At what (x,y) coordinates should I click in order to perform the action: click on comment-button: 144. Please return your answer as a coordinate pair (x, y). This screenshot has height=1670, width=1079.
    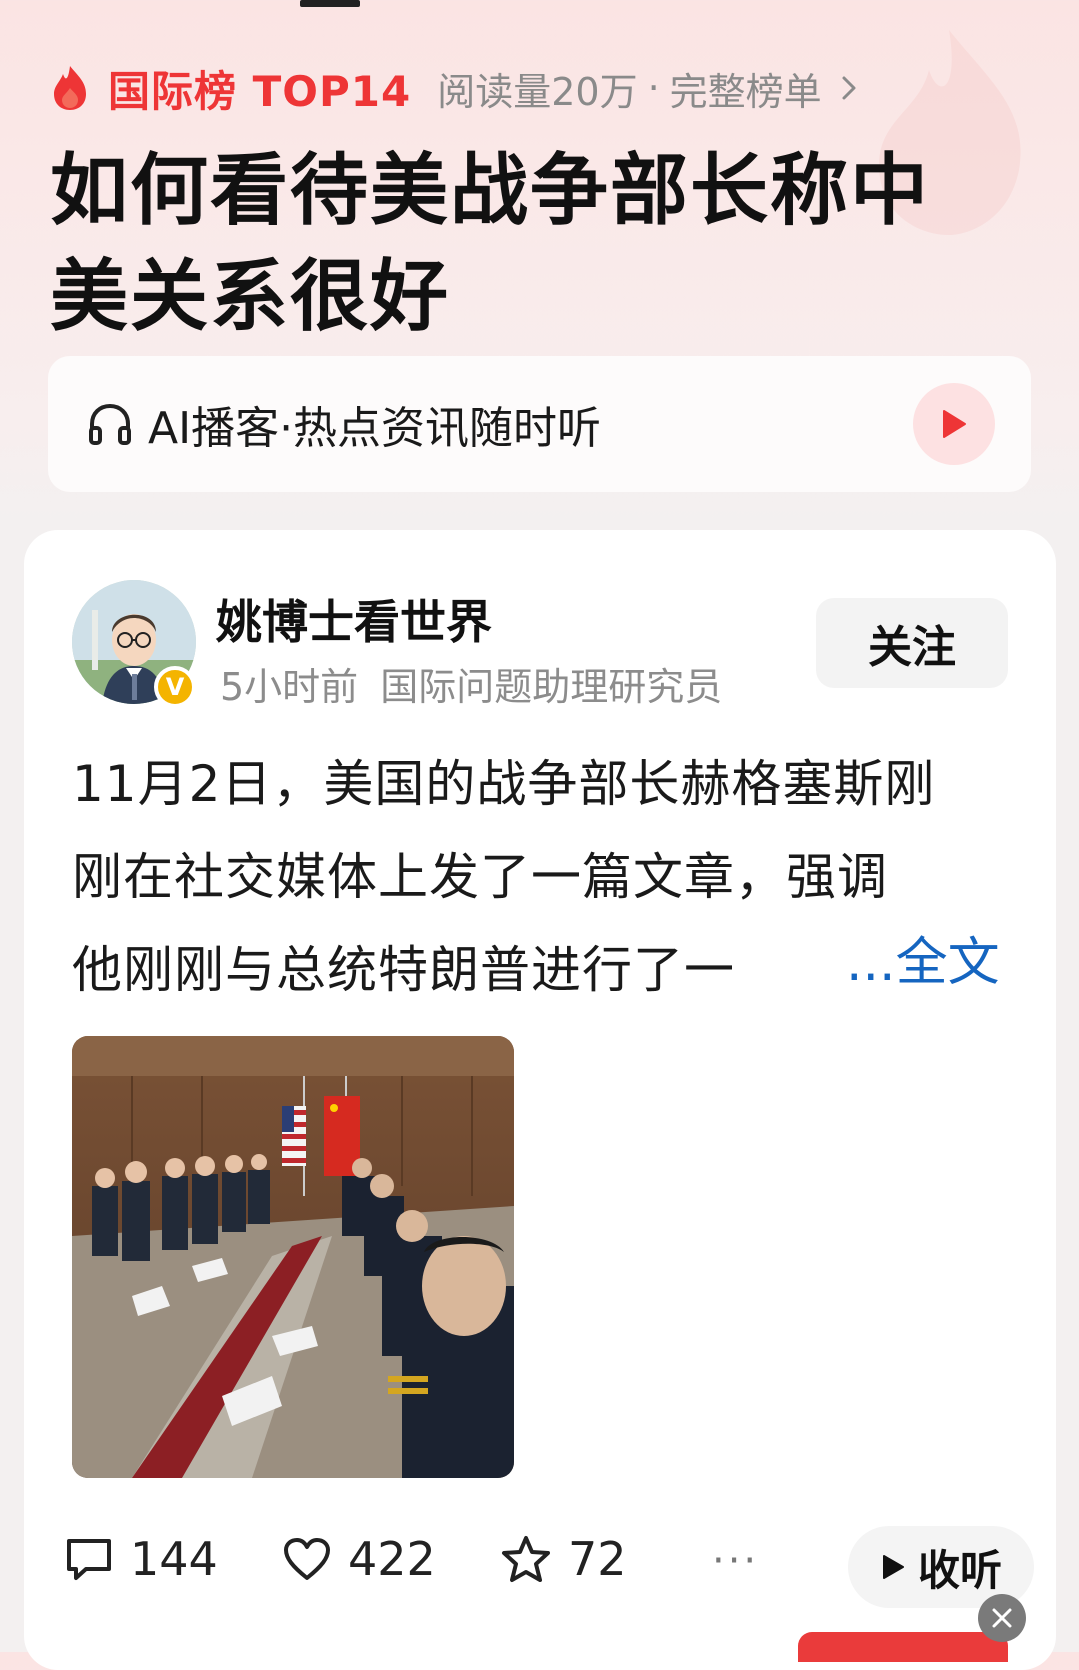
    Looking at the image, I should click on (141, 1559).